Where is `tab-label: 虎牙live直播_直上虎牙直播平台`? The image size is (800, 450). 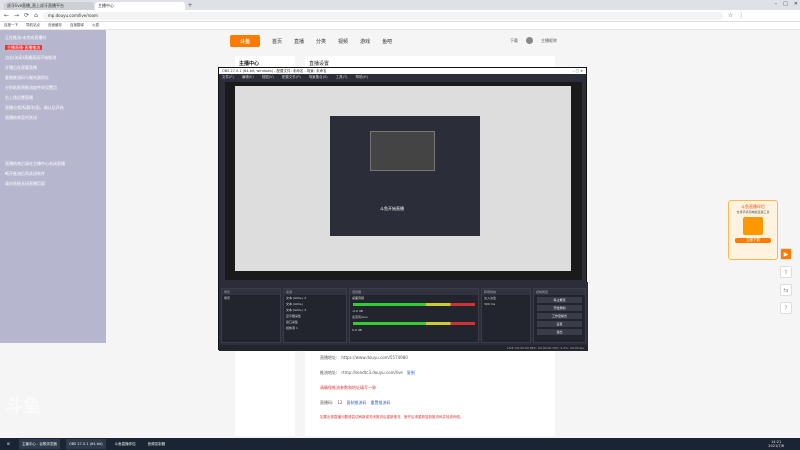
tab-label: 虎牙live直播_直上虎牙直播平台 is located at coordinates (36, 5).